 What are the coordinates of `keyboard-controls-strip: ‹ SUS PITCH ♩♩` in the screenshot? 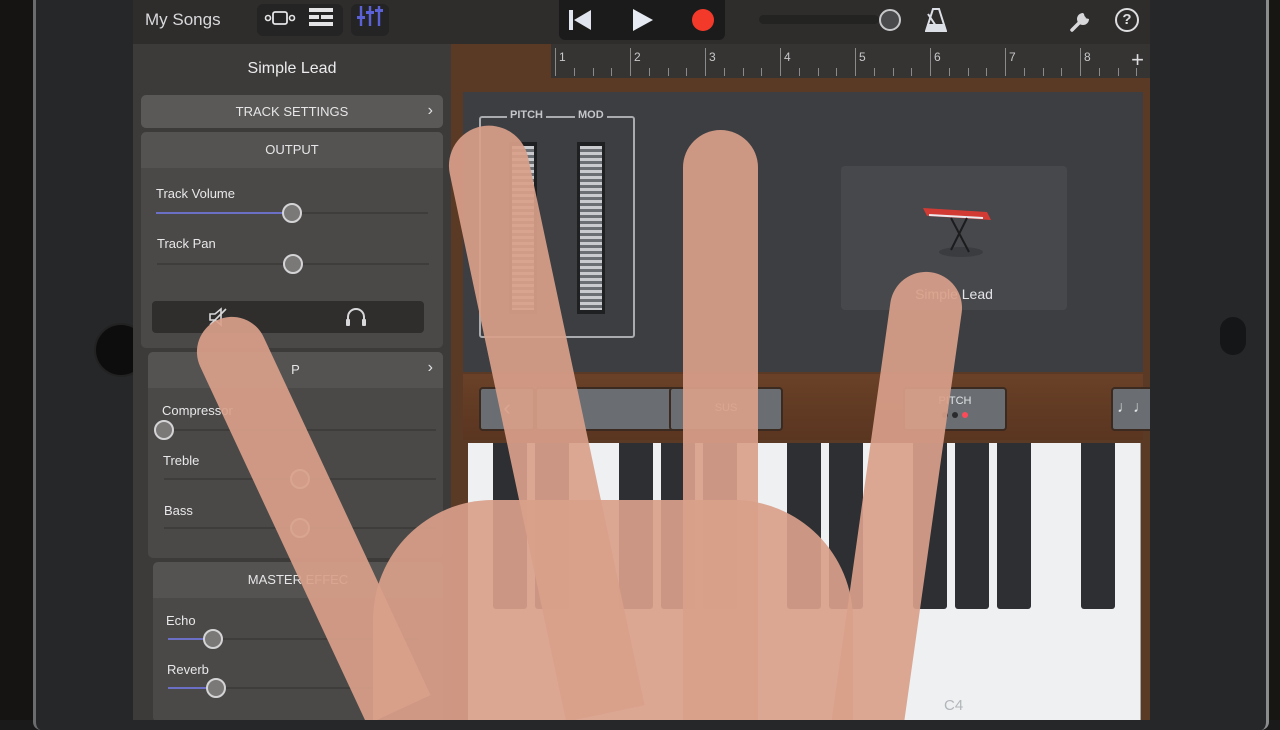 It's located at (806, 407).